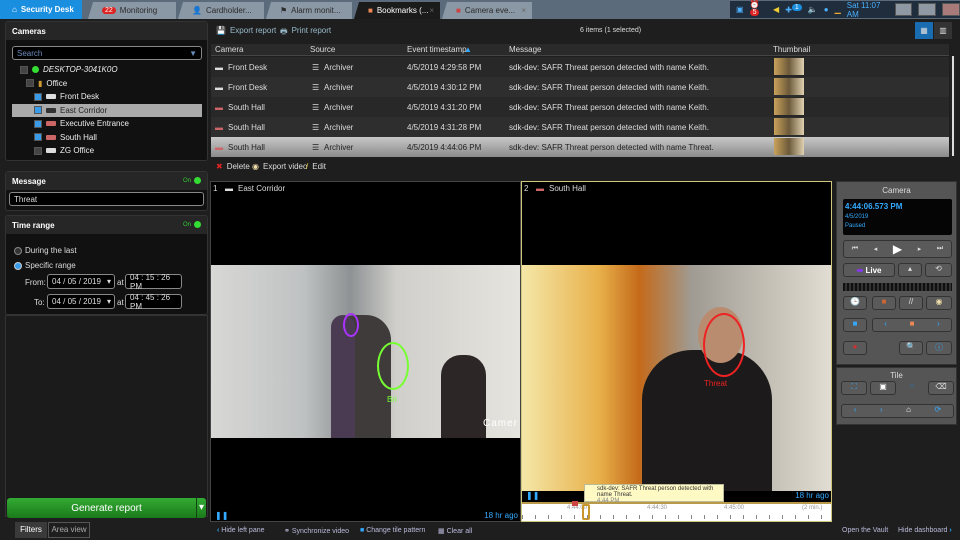 The image size is (960, 540). I want to click on live-button: ➡ Live, so click(869, 270).